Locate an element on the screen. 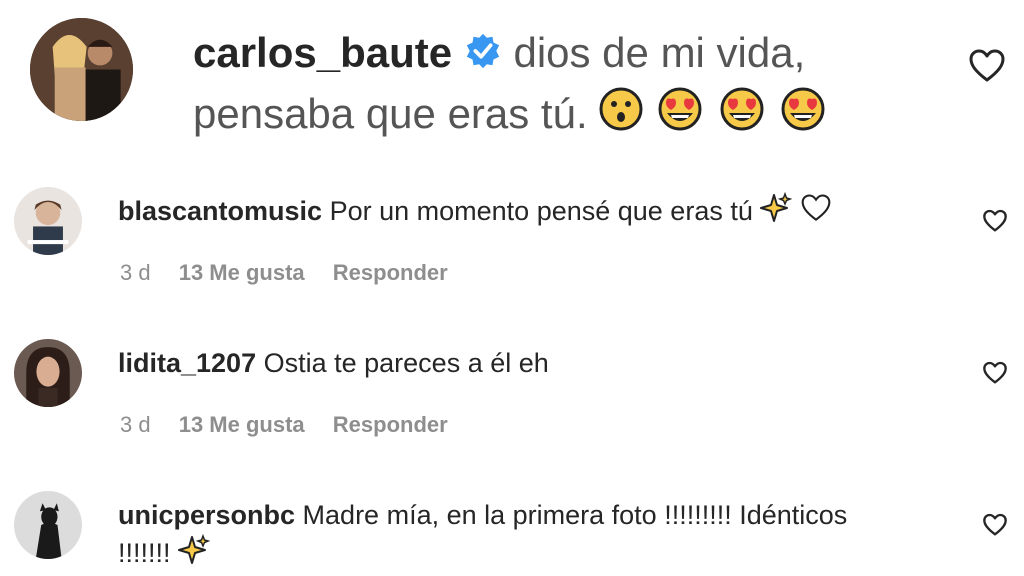 The height and width of the screenshot is (576, 1024). comment-text: pensaba que eras tú. is located at coordinates (390, 113).